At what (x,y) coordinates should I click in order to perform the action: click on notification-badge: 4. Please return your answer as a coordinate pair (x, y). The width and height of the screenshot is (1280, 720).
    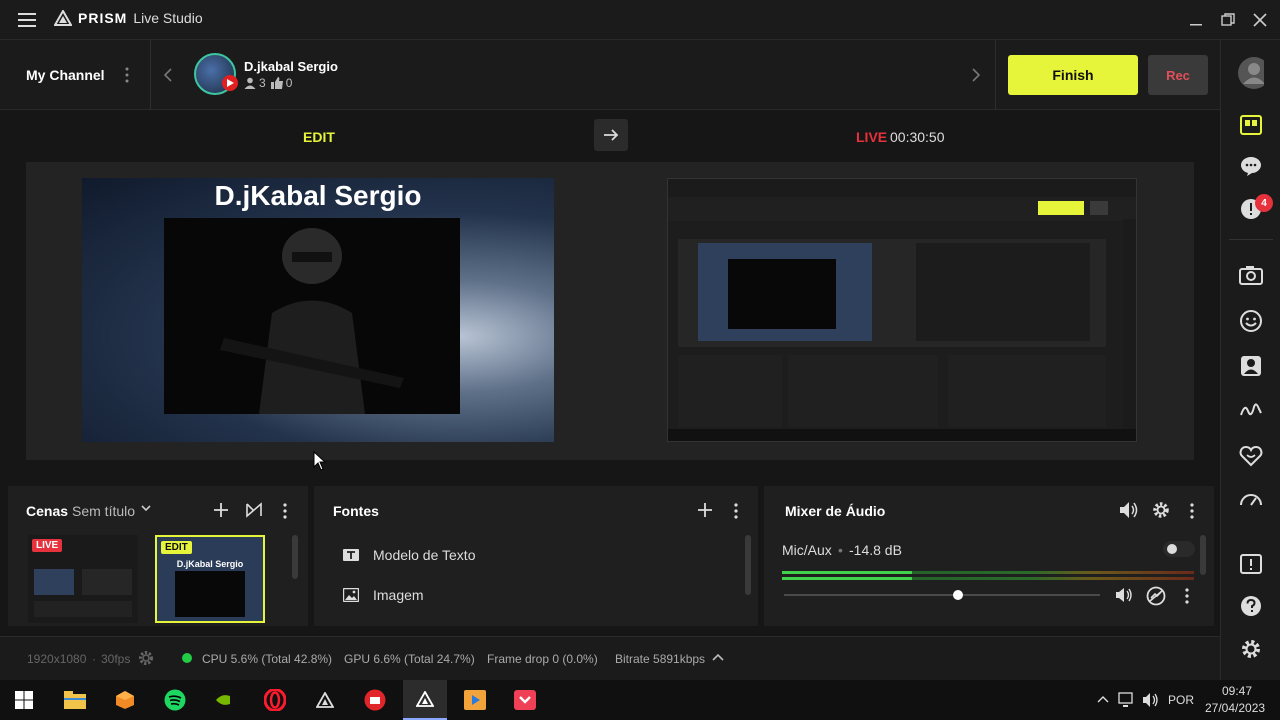
    Looking at the image, I should click on (1264, 203).